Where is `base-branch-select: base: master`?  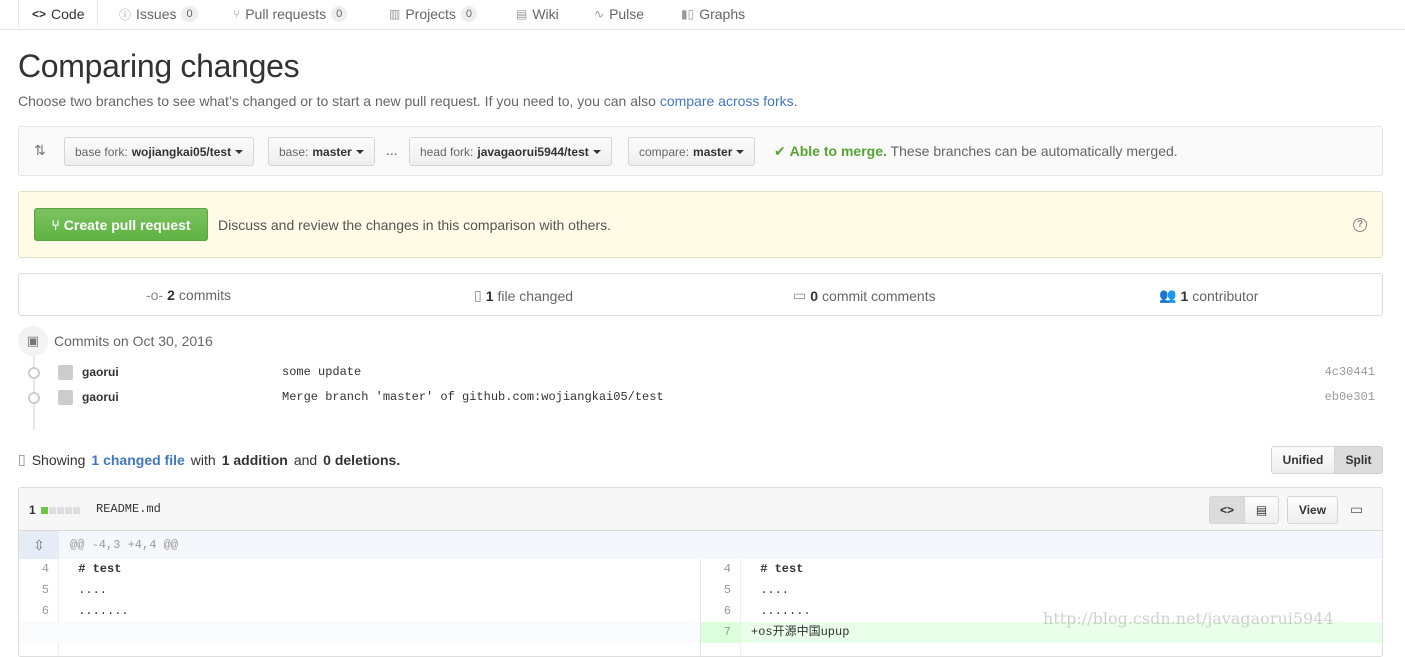
base-branch-select: base: master is located at coordinates (321, 151).